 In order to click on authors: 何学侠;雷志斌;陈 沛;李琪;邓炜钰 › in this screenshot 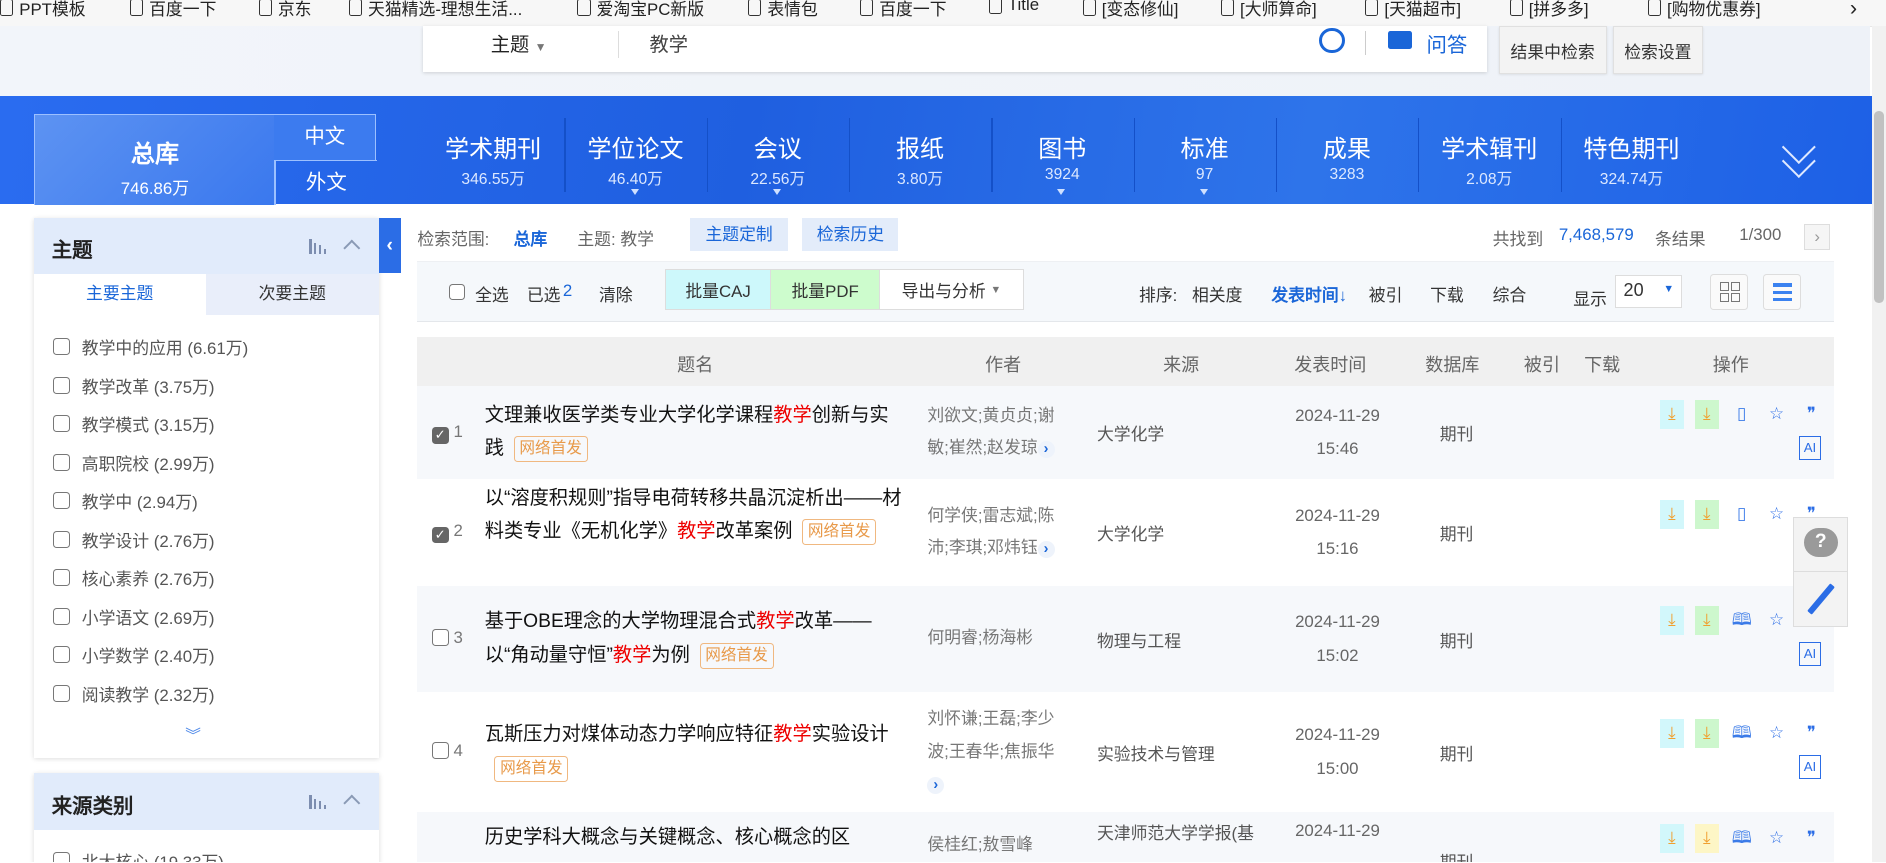, I will do `click(998, 532)`.